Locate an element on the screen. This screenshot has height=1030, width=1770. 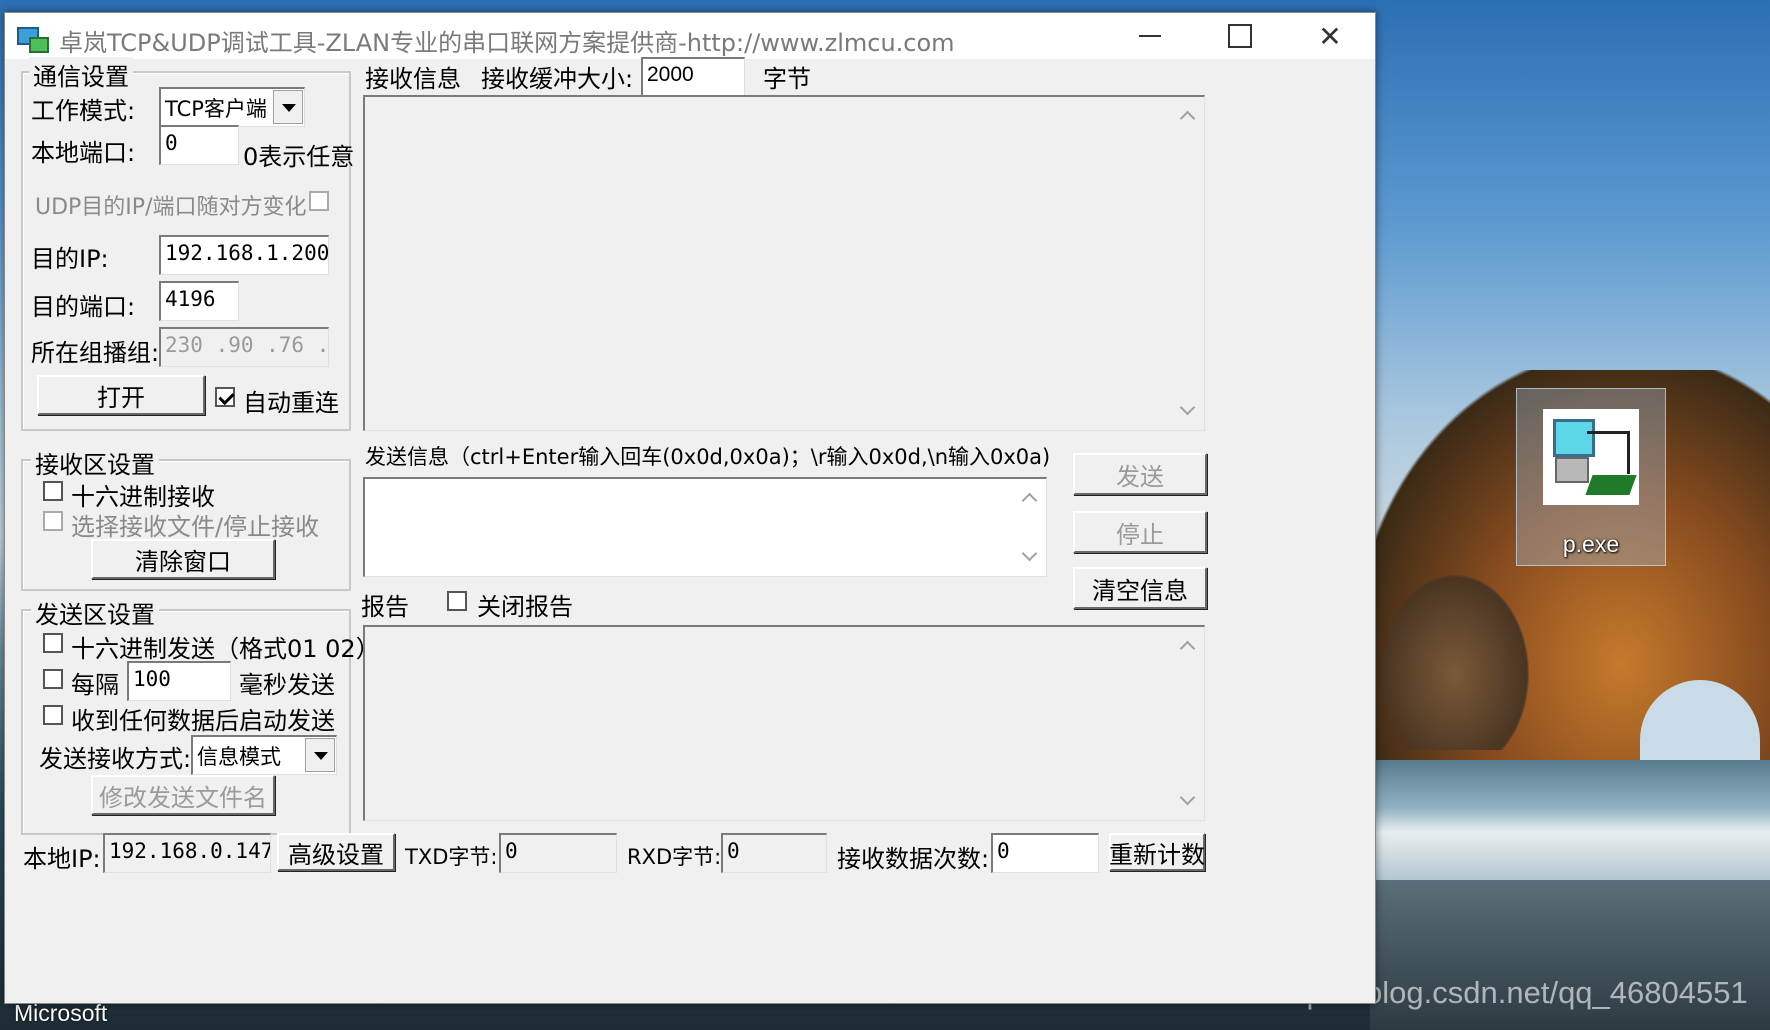
send-mode-label: 发送接收方式: is located at coordinates (115, 759).